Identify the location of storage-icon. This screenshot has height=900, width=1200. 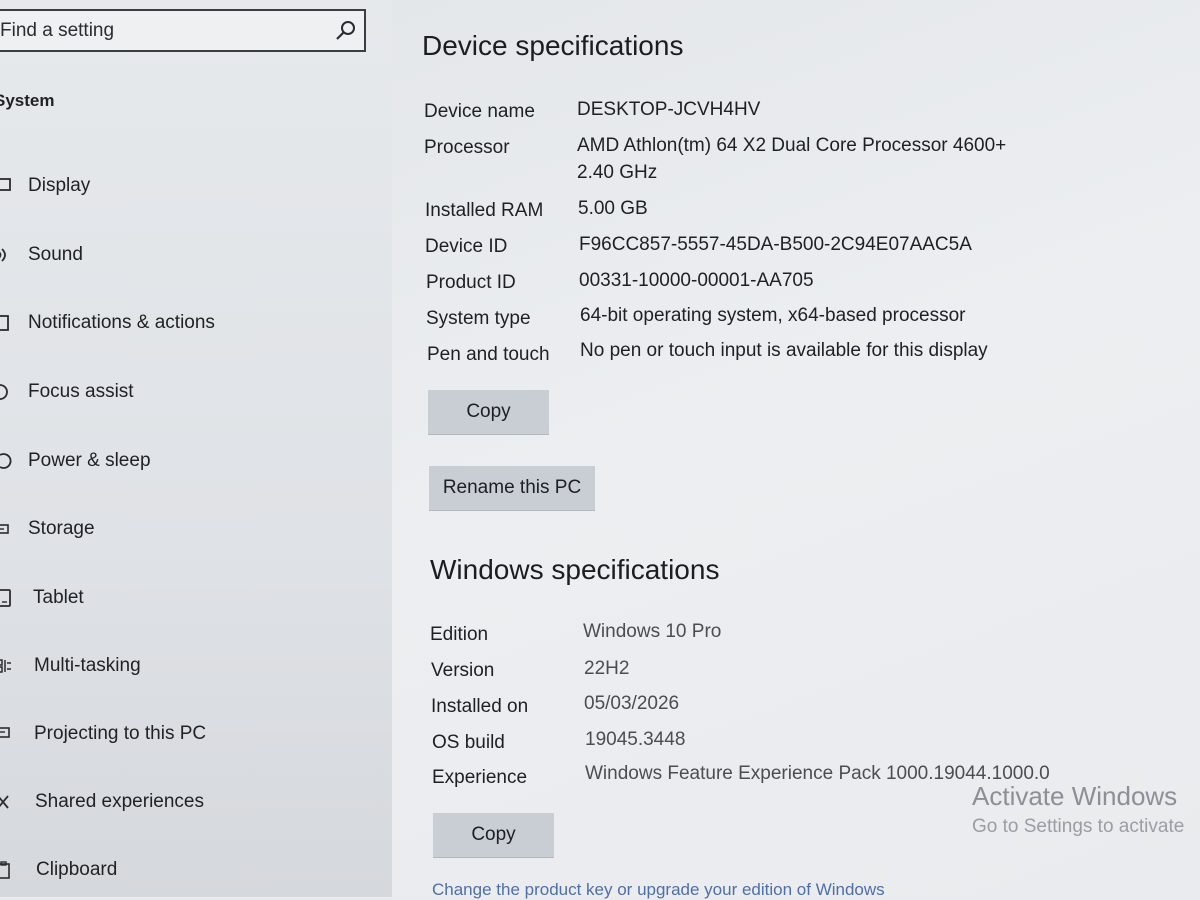
(4, 529).